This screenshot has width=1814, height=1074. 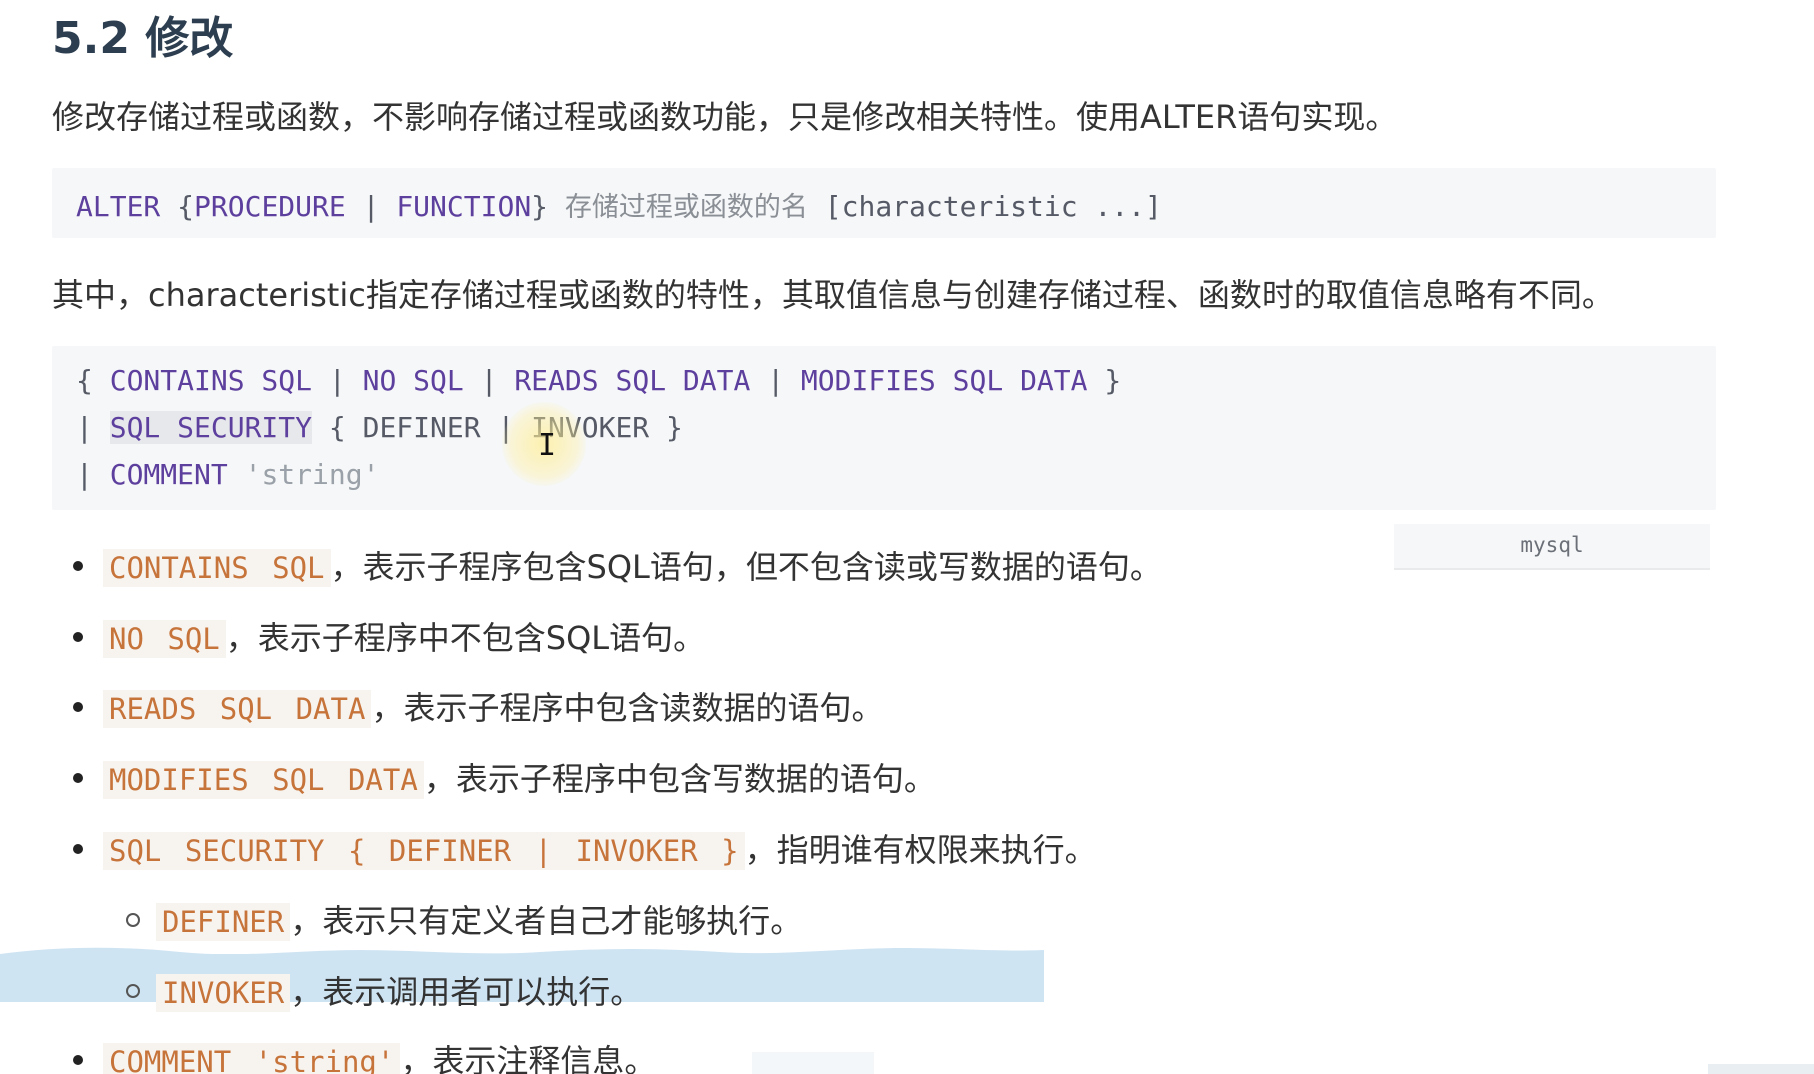 I want to click on list-item-text: ，表示调用者可以执行。, so click(x=466, y=992).